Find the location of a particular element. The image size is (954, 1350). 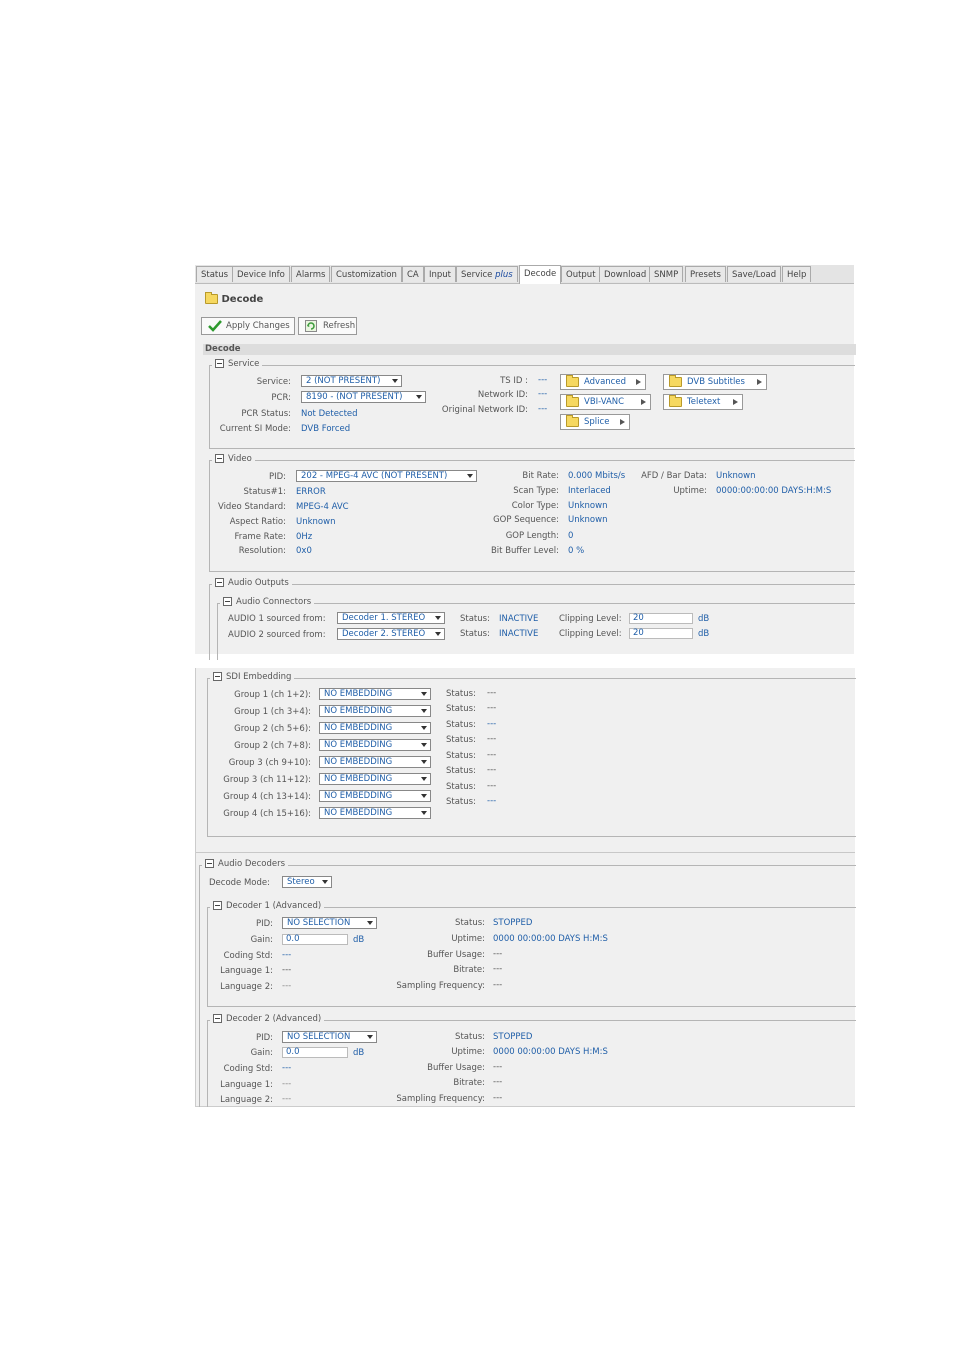

tab-service-plus-label: plus is located at coordinates (504, 275).